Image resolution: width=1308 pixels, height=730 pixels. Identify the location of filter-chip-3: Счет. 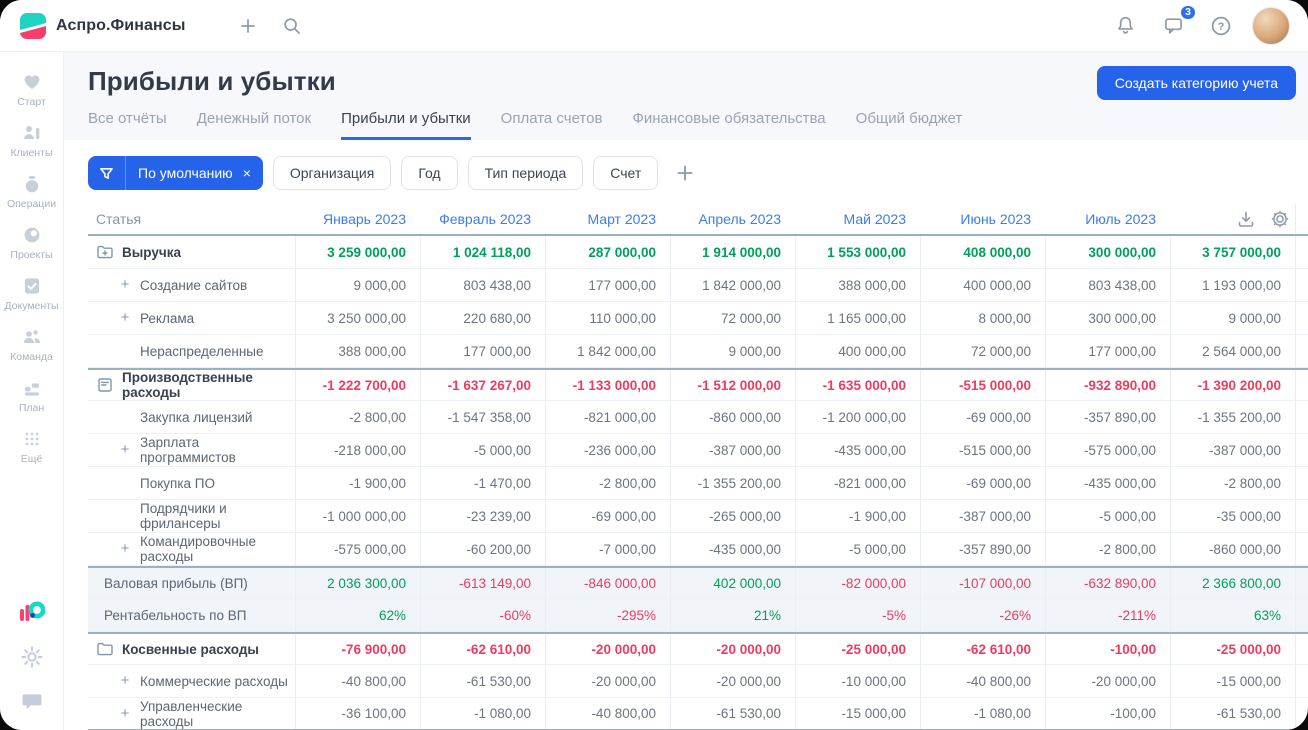
(626, 173).